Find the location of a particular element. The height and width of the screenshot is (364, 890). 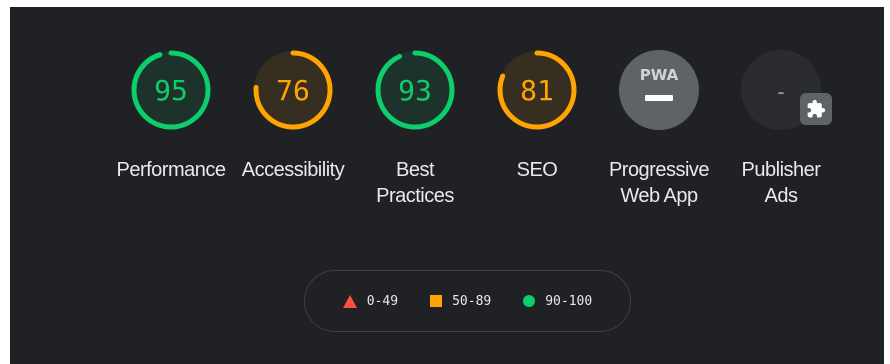

gauge-performance-score: 95 is located at coordinates (171, 90).